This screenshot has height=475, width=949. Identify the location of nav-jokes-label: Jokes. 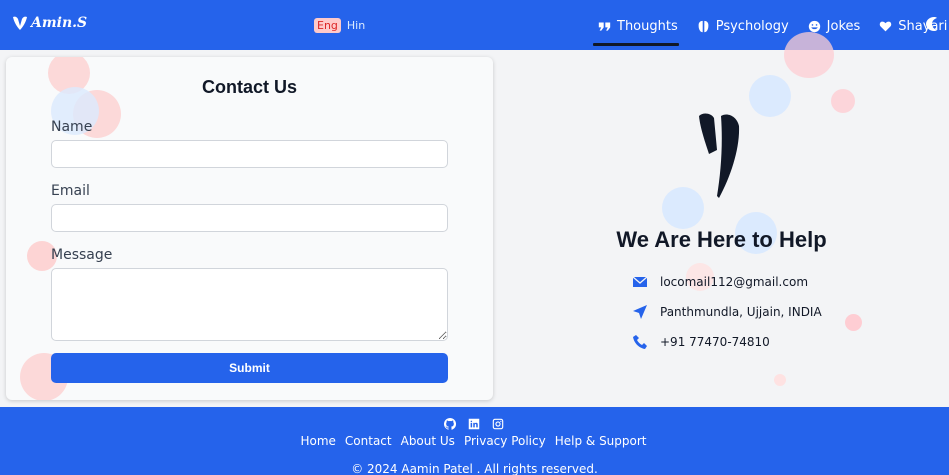
(843, 26).